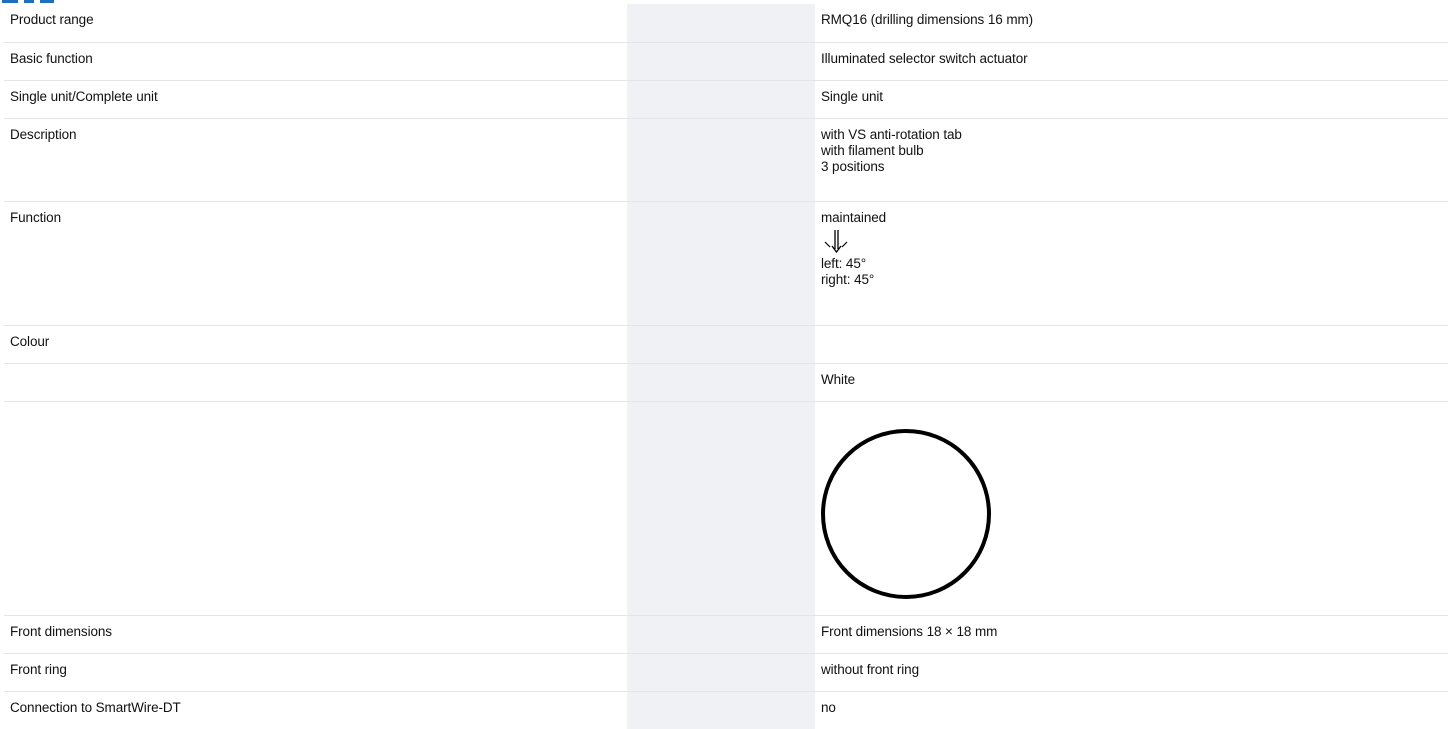 The height and width of the screenshot is (729, 1451). I want to click on spec-value: no, so click(828, 707).